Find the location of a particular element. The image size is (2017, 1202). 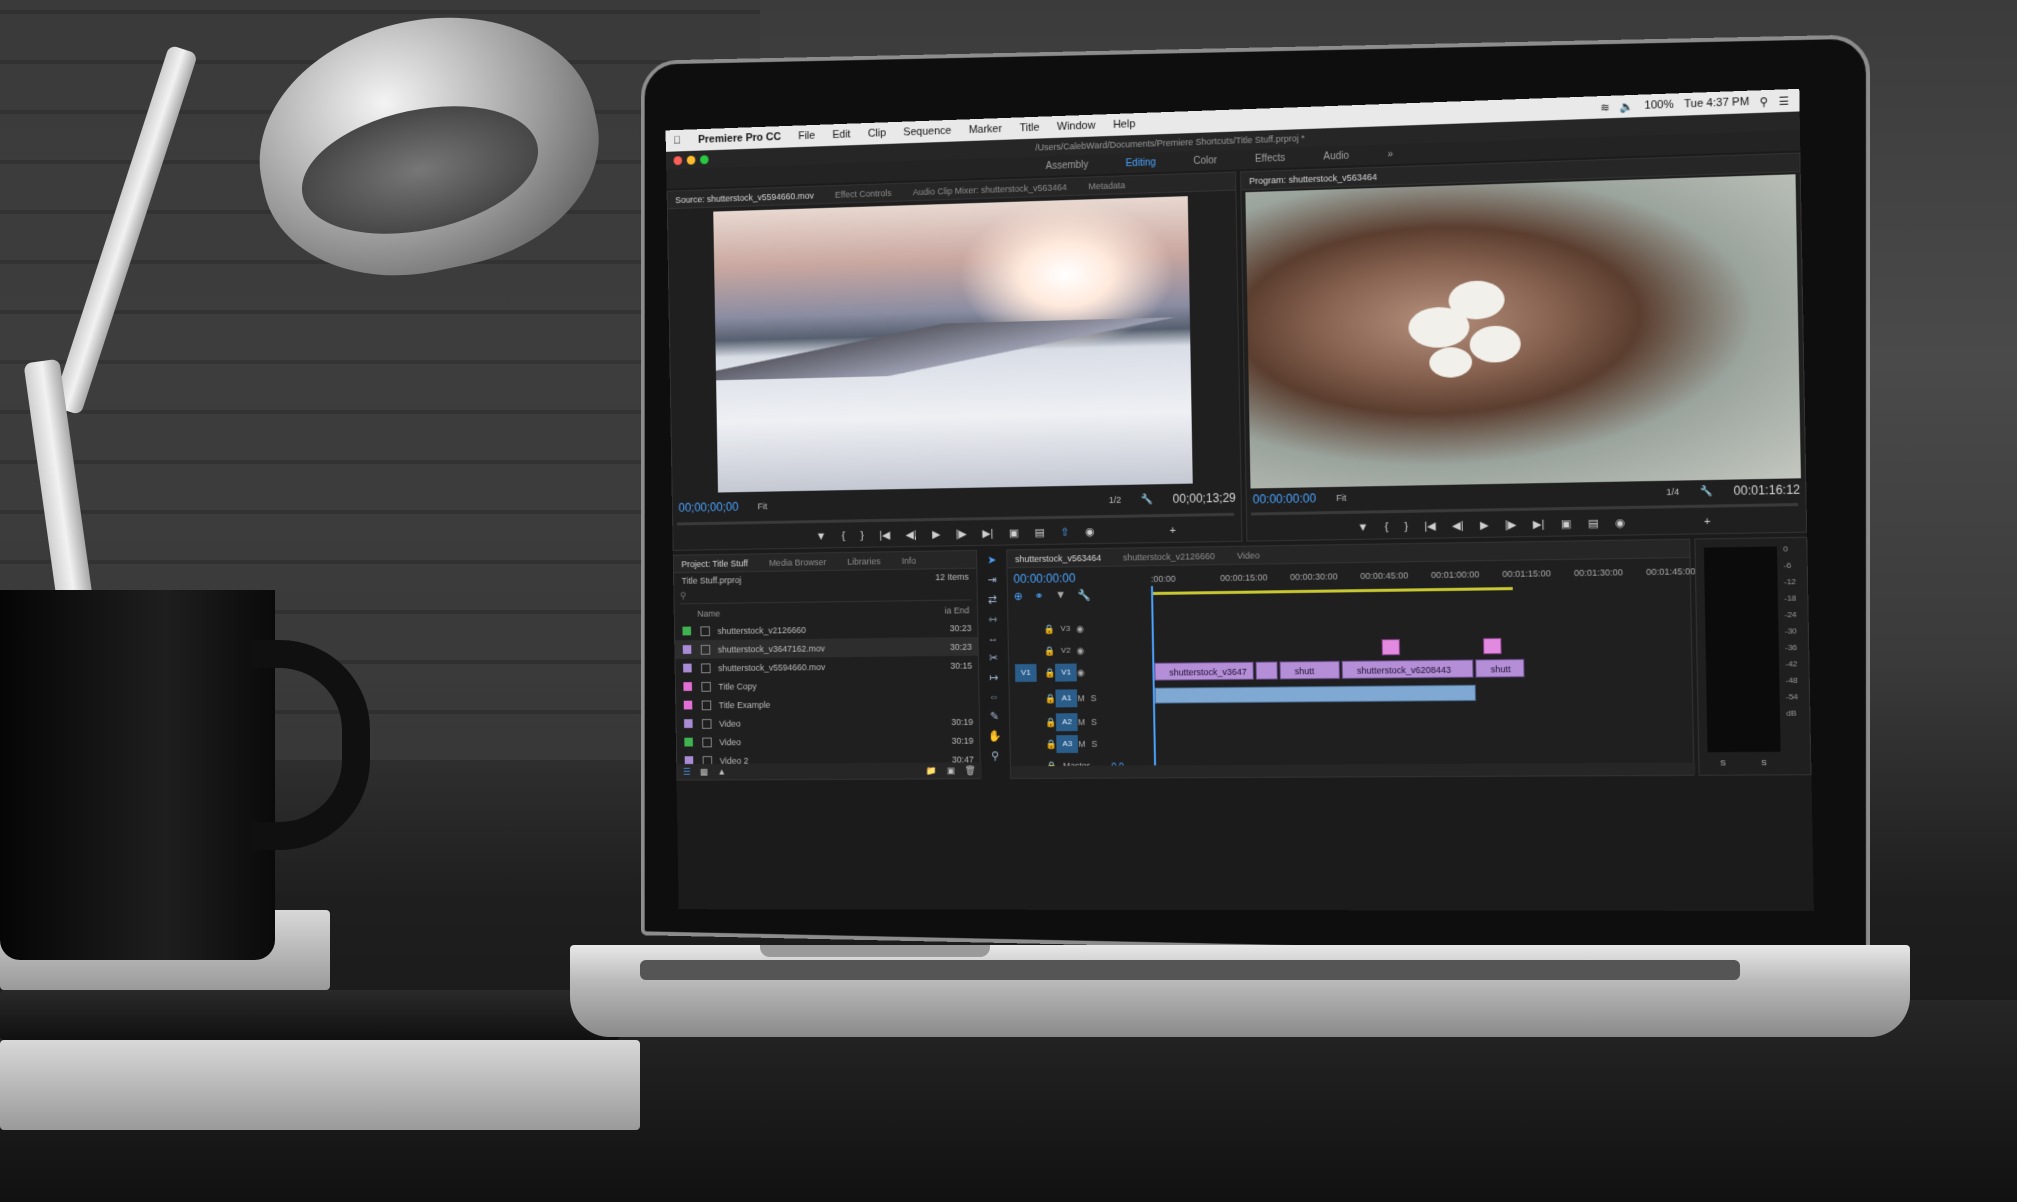

tab-source: Source: shutterstock_v5594660.mov is located at coordinates (744, 197).